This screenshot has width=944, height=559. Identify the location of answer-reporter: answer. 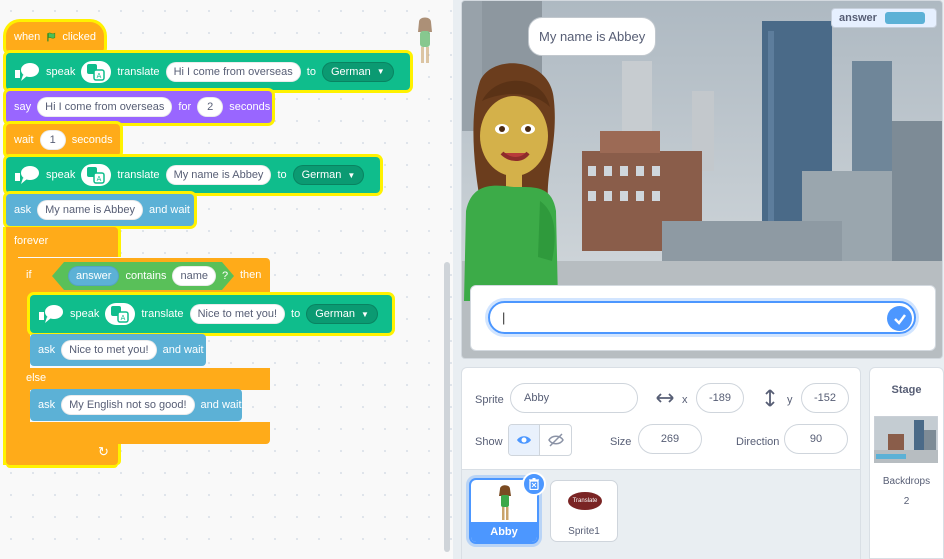
(93, 276).